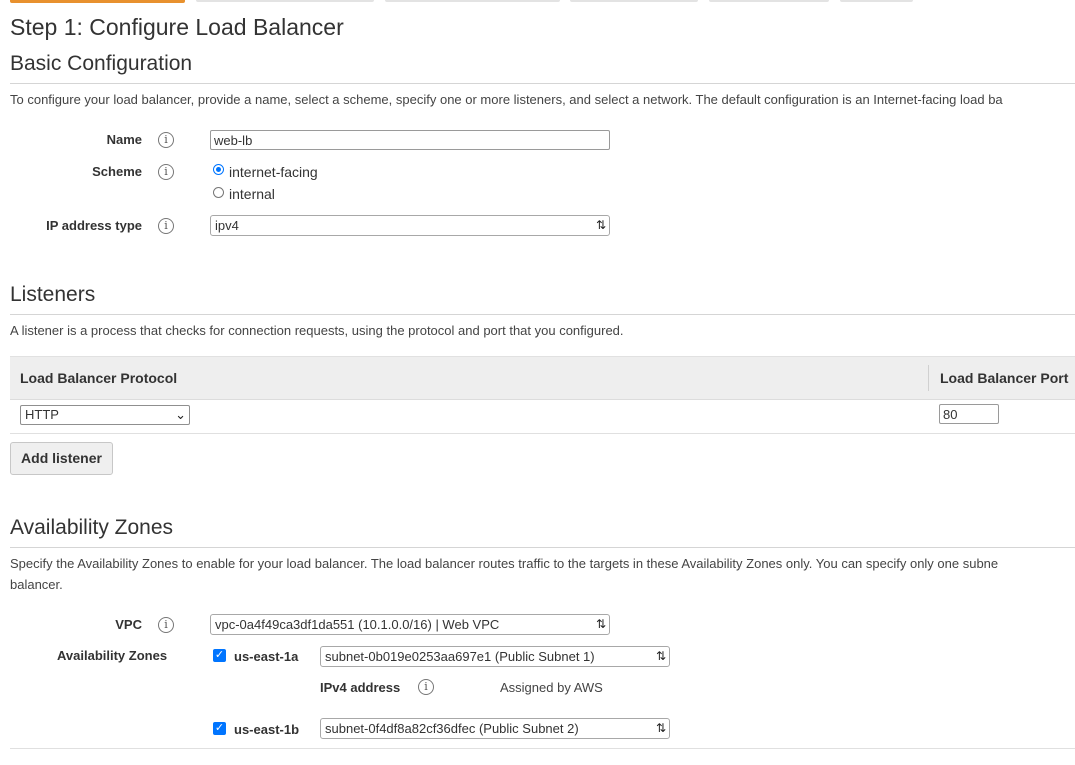 The height and width of the screenshot is (765, 1075). Describe the element at coordinates (218, 169) in the screenshot. I see `scheme-internet-facing-radio` at that location.